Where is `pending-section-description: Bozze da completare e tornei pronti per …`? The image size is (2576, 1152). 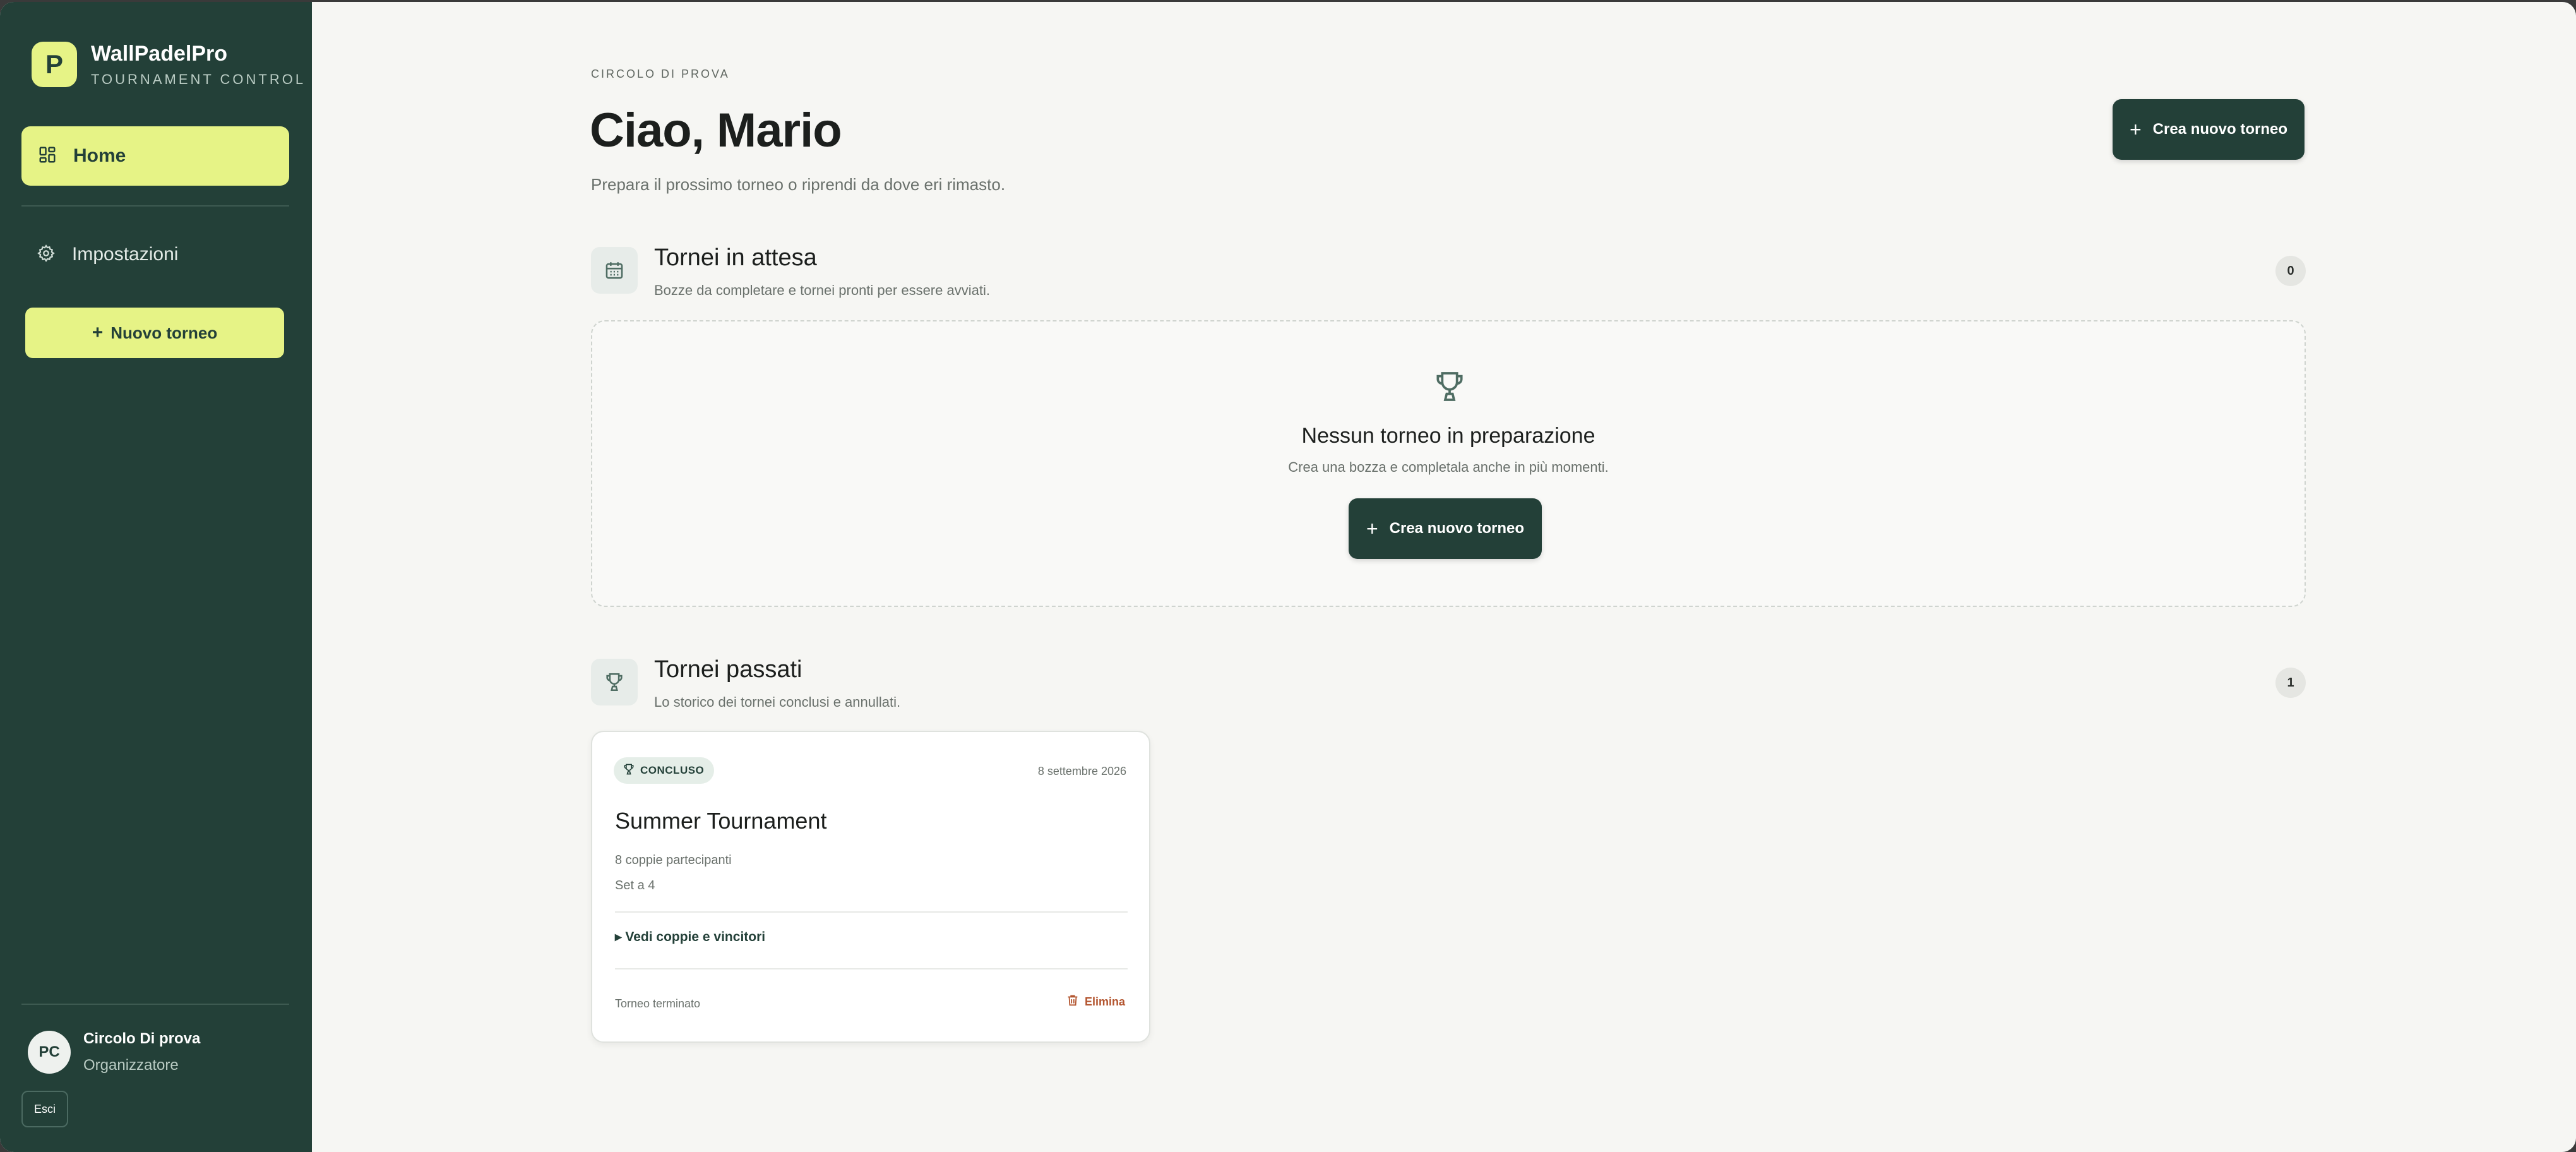 pending-section-description: Bozze da completare e tornei pronti per … is located at coordinates (822, 290).